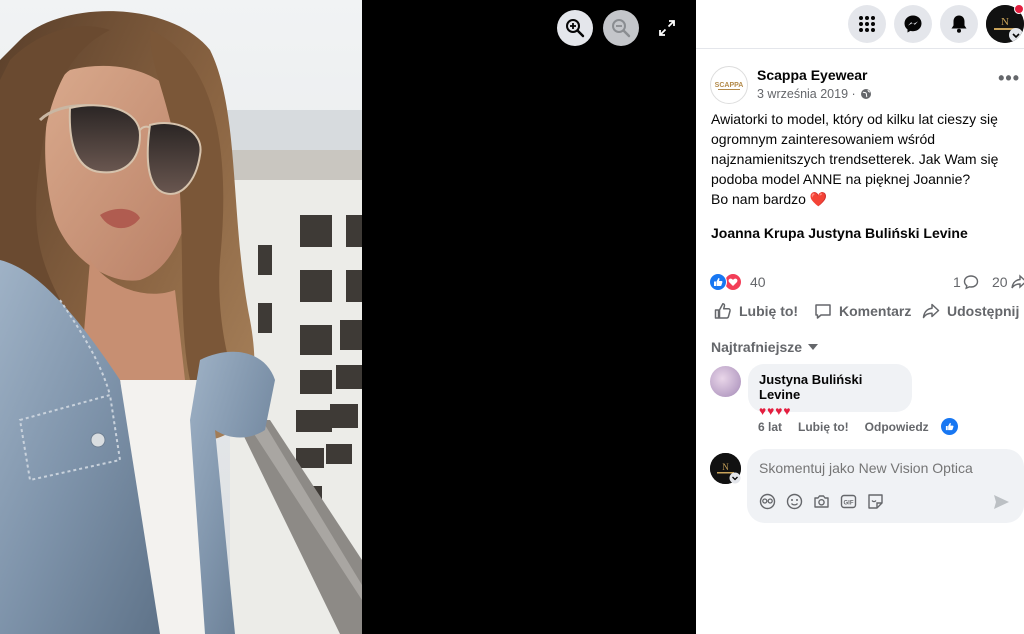 The height and width of the screenshot is (634, 1024). Describe the element at coordinates (897, 427) in the screenshot. I see `comment-reply-link: Odpowiedz` at that location.